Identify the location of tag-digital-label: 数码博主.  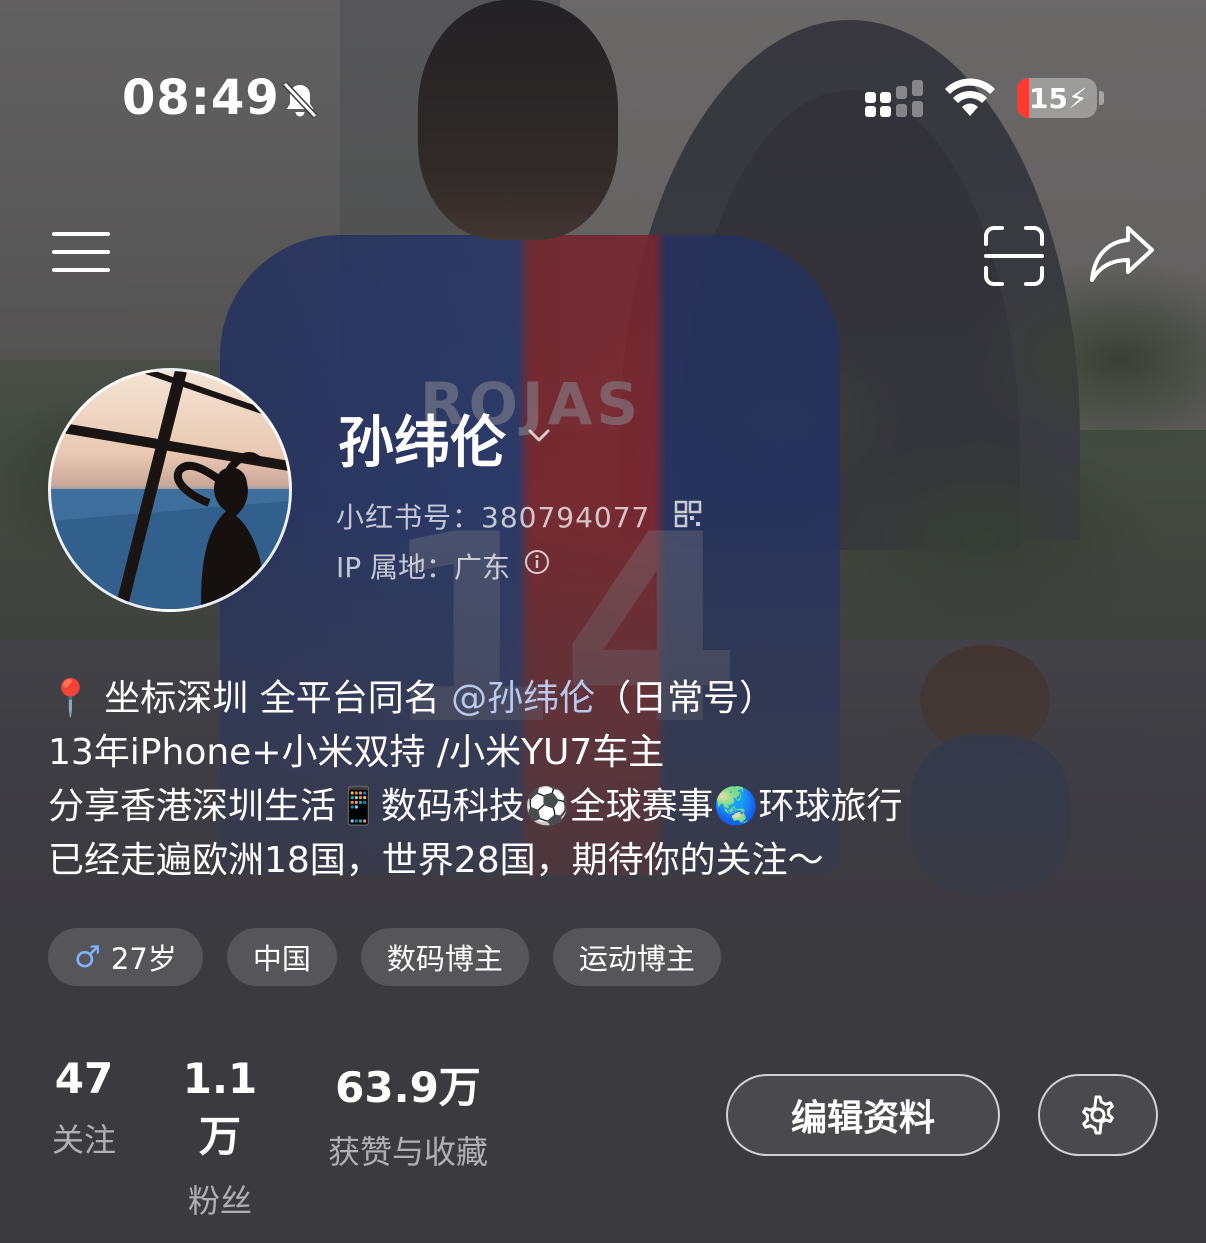
(444, 959).